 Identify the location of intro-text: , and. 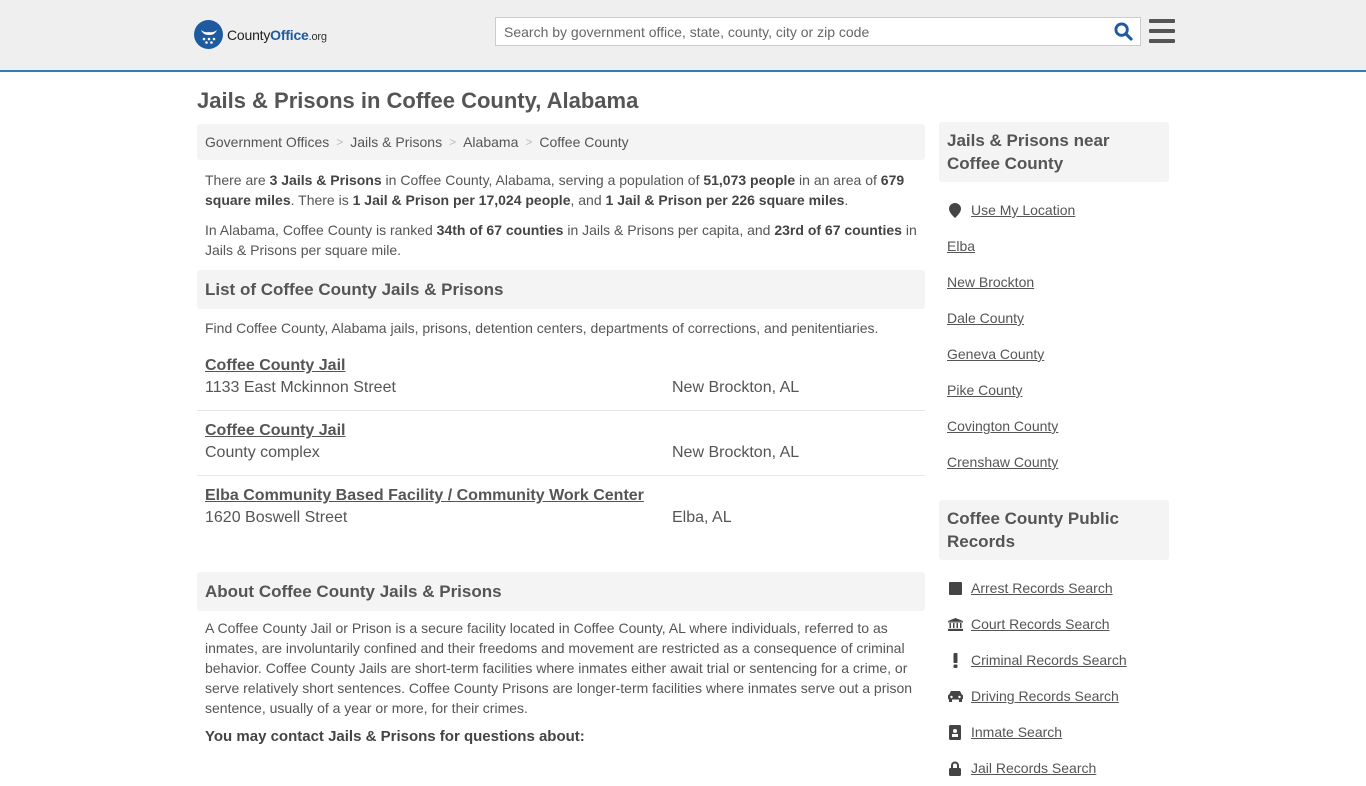
(588, 200).